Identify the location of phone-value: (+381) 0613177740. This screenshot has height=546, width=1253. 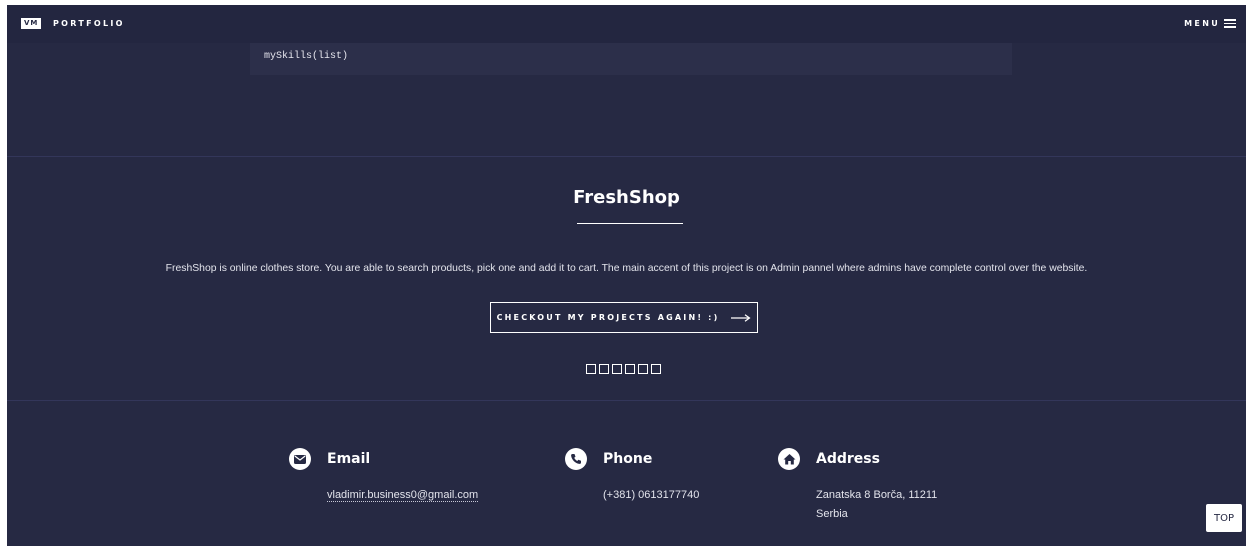
(651, 495).